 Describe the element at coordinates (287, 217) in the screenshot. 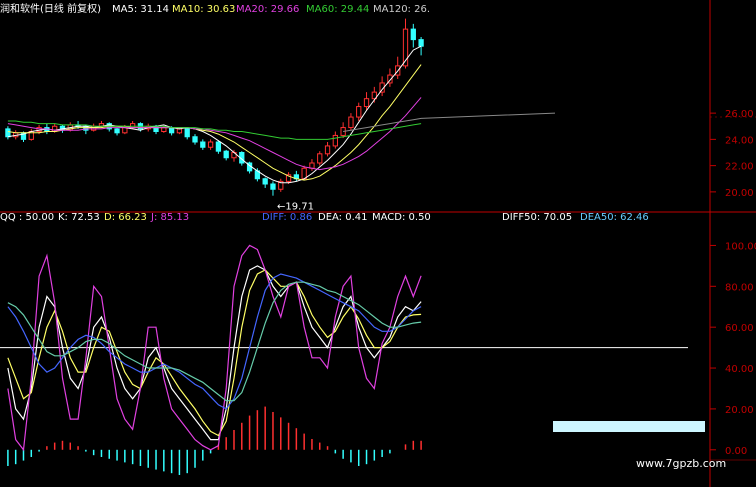

I see `diff-label: DIFF: 0.86` at that location.